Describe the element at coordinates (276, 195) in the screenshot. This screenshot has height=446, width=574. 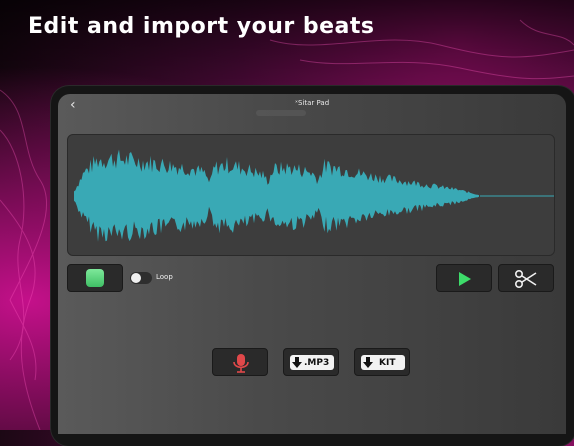
I see `waveform-shape` at that location.